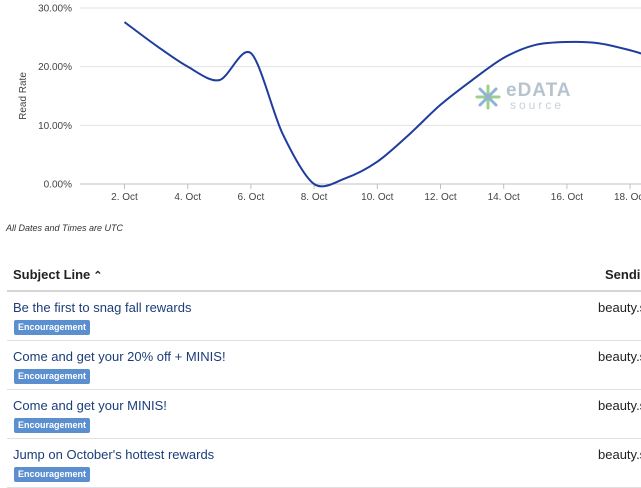 This screenshot has width=641, height=488. Describe the element at coordinates (531, 97) in the screenshot. I see `edata-source-logo: eDATA source` at that location.